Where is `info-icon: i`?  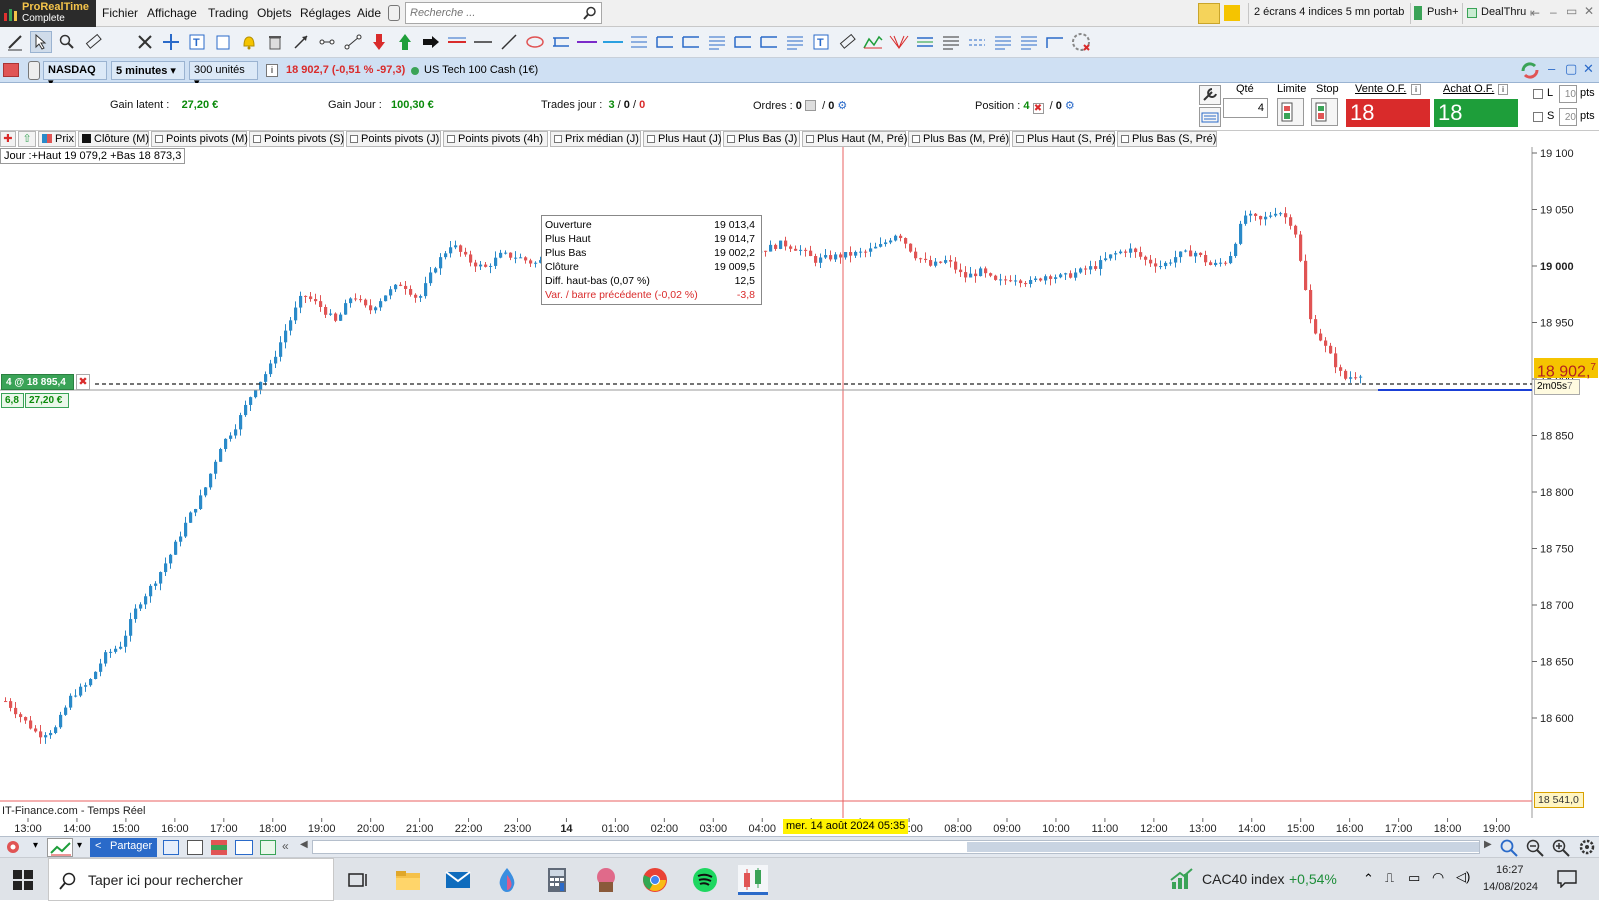
info-icon: i is located at coordinates (272, 70).